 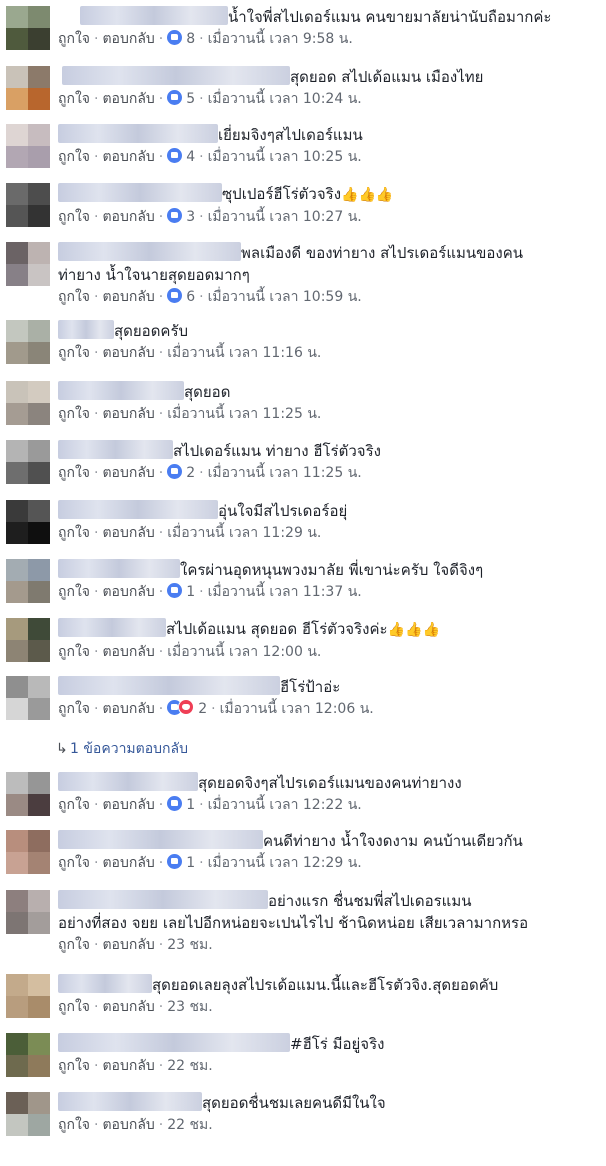 What do you see at coordinates (285, 217) in the screenshot?
I see `comment-timestamp: เมื่อวานนี้ เวลา 10:27 น.` at bounding box center [285, 217].